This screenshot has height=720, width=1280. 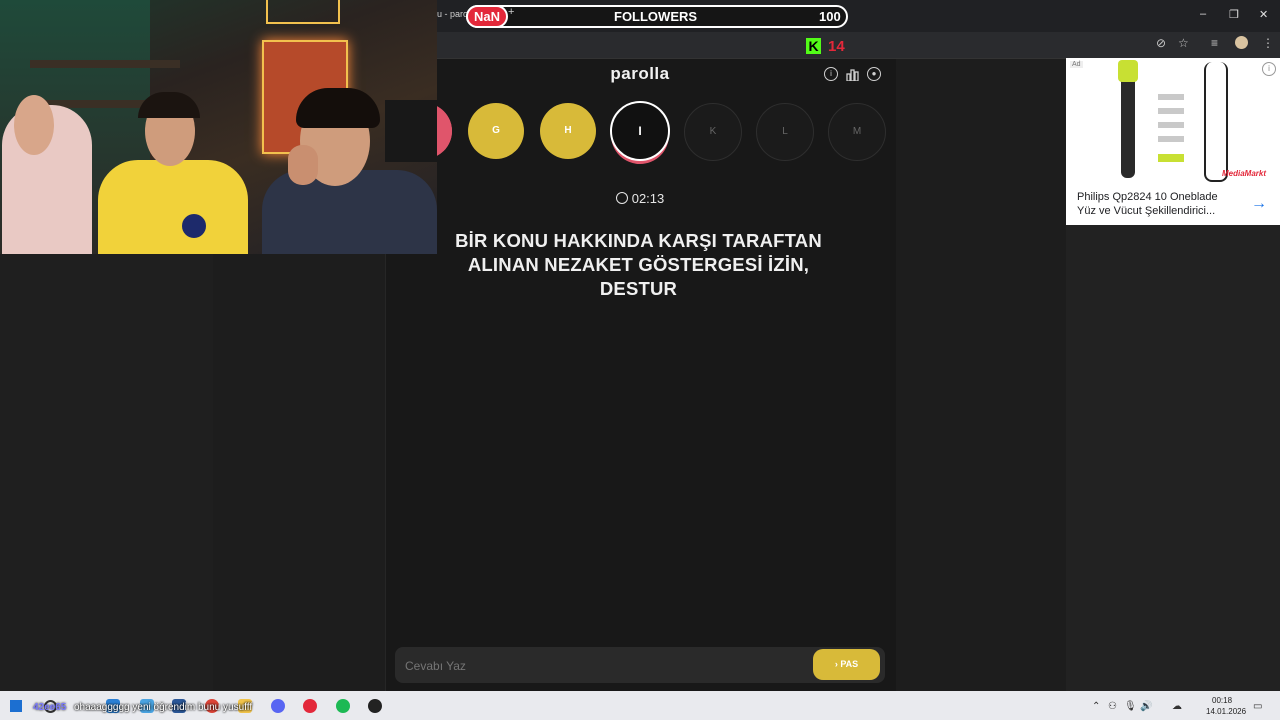 What do you see at coordinates (785, 132) in the screenshot?
I see `letter-circle-l: L` at bounding box center [785, 132].